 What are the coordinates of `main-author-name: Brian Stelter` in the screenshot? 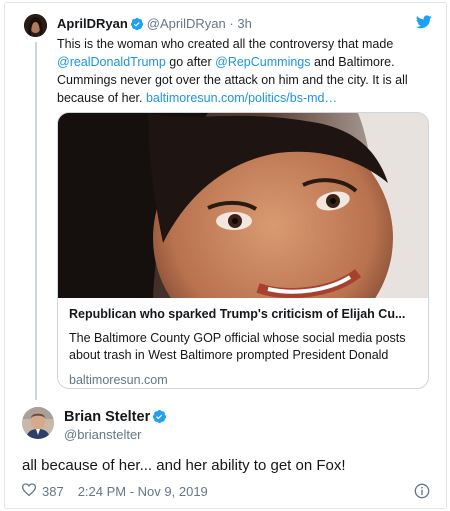 It's located at (107, 417).